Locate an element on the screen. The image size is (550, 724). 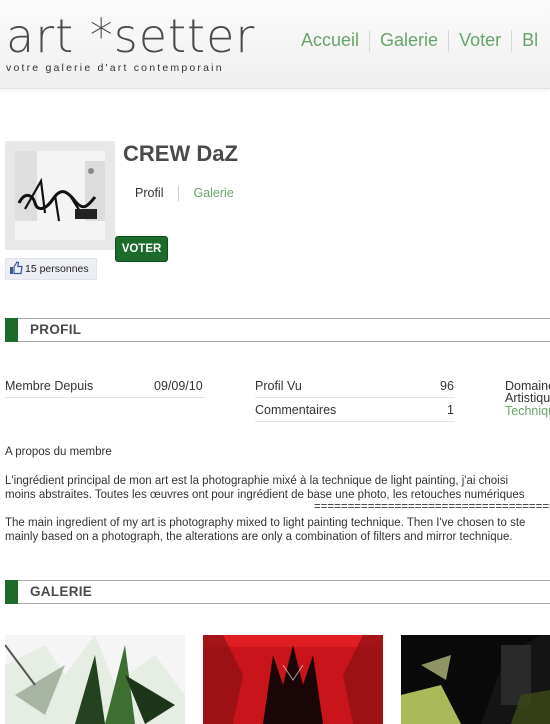
site-tagline: votre galerie d'art contemporain is located at coordinates (115, 68).